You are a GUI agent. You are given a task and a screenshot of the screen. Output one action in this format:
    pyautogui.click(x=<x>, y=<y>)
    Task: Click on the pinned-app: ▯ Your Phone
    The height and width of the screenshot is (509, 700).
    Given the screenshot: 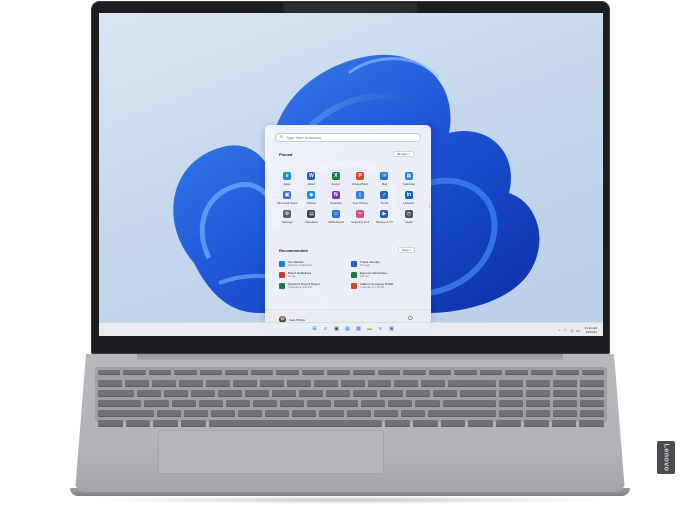 What is the action you would take?
    pyautogui.click(x=360, y=198)
    